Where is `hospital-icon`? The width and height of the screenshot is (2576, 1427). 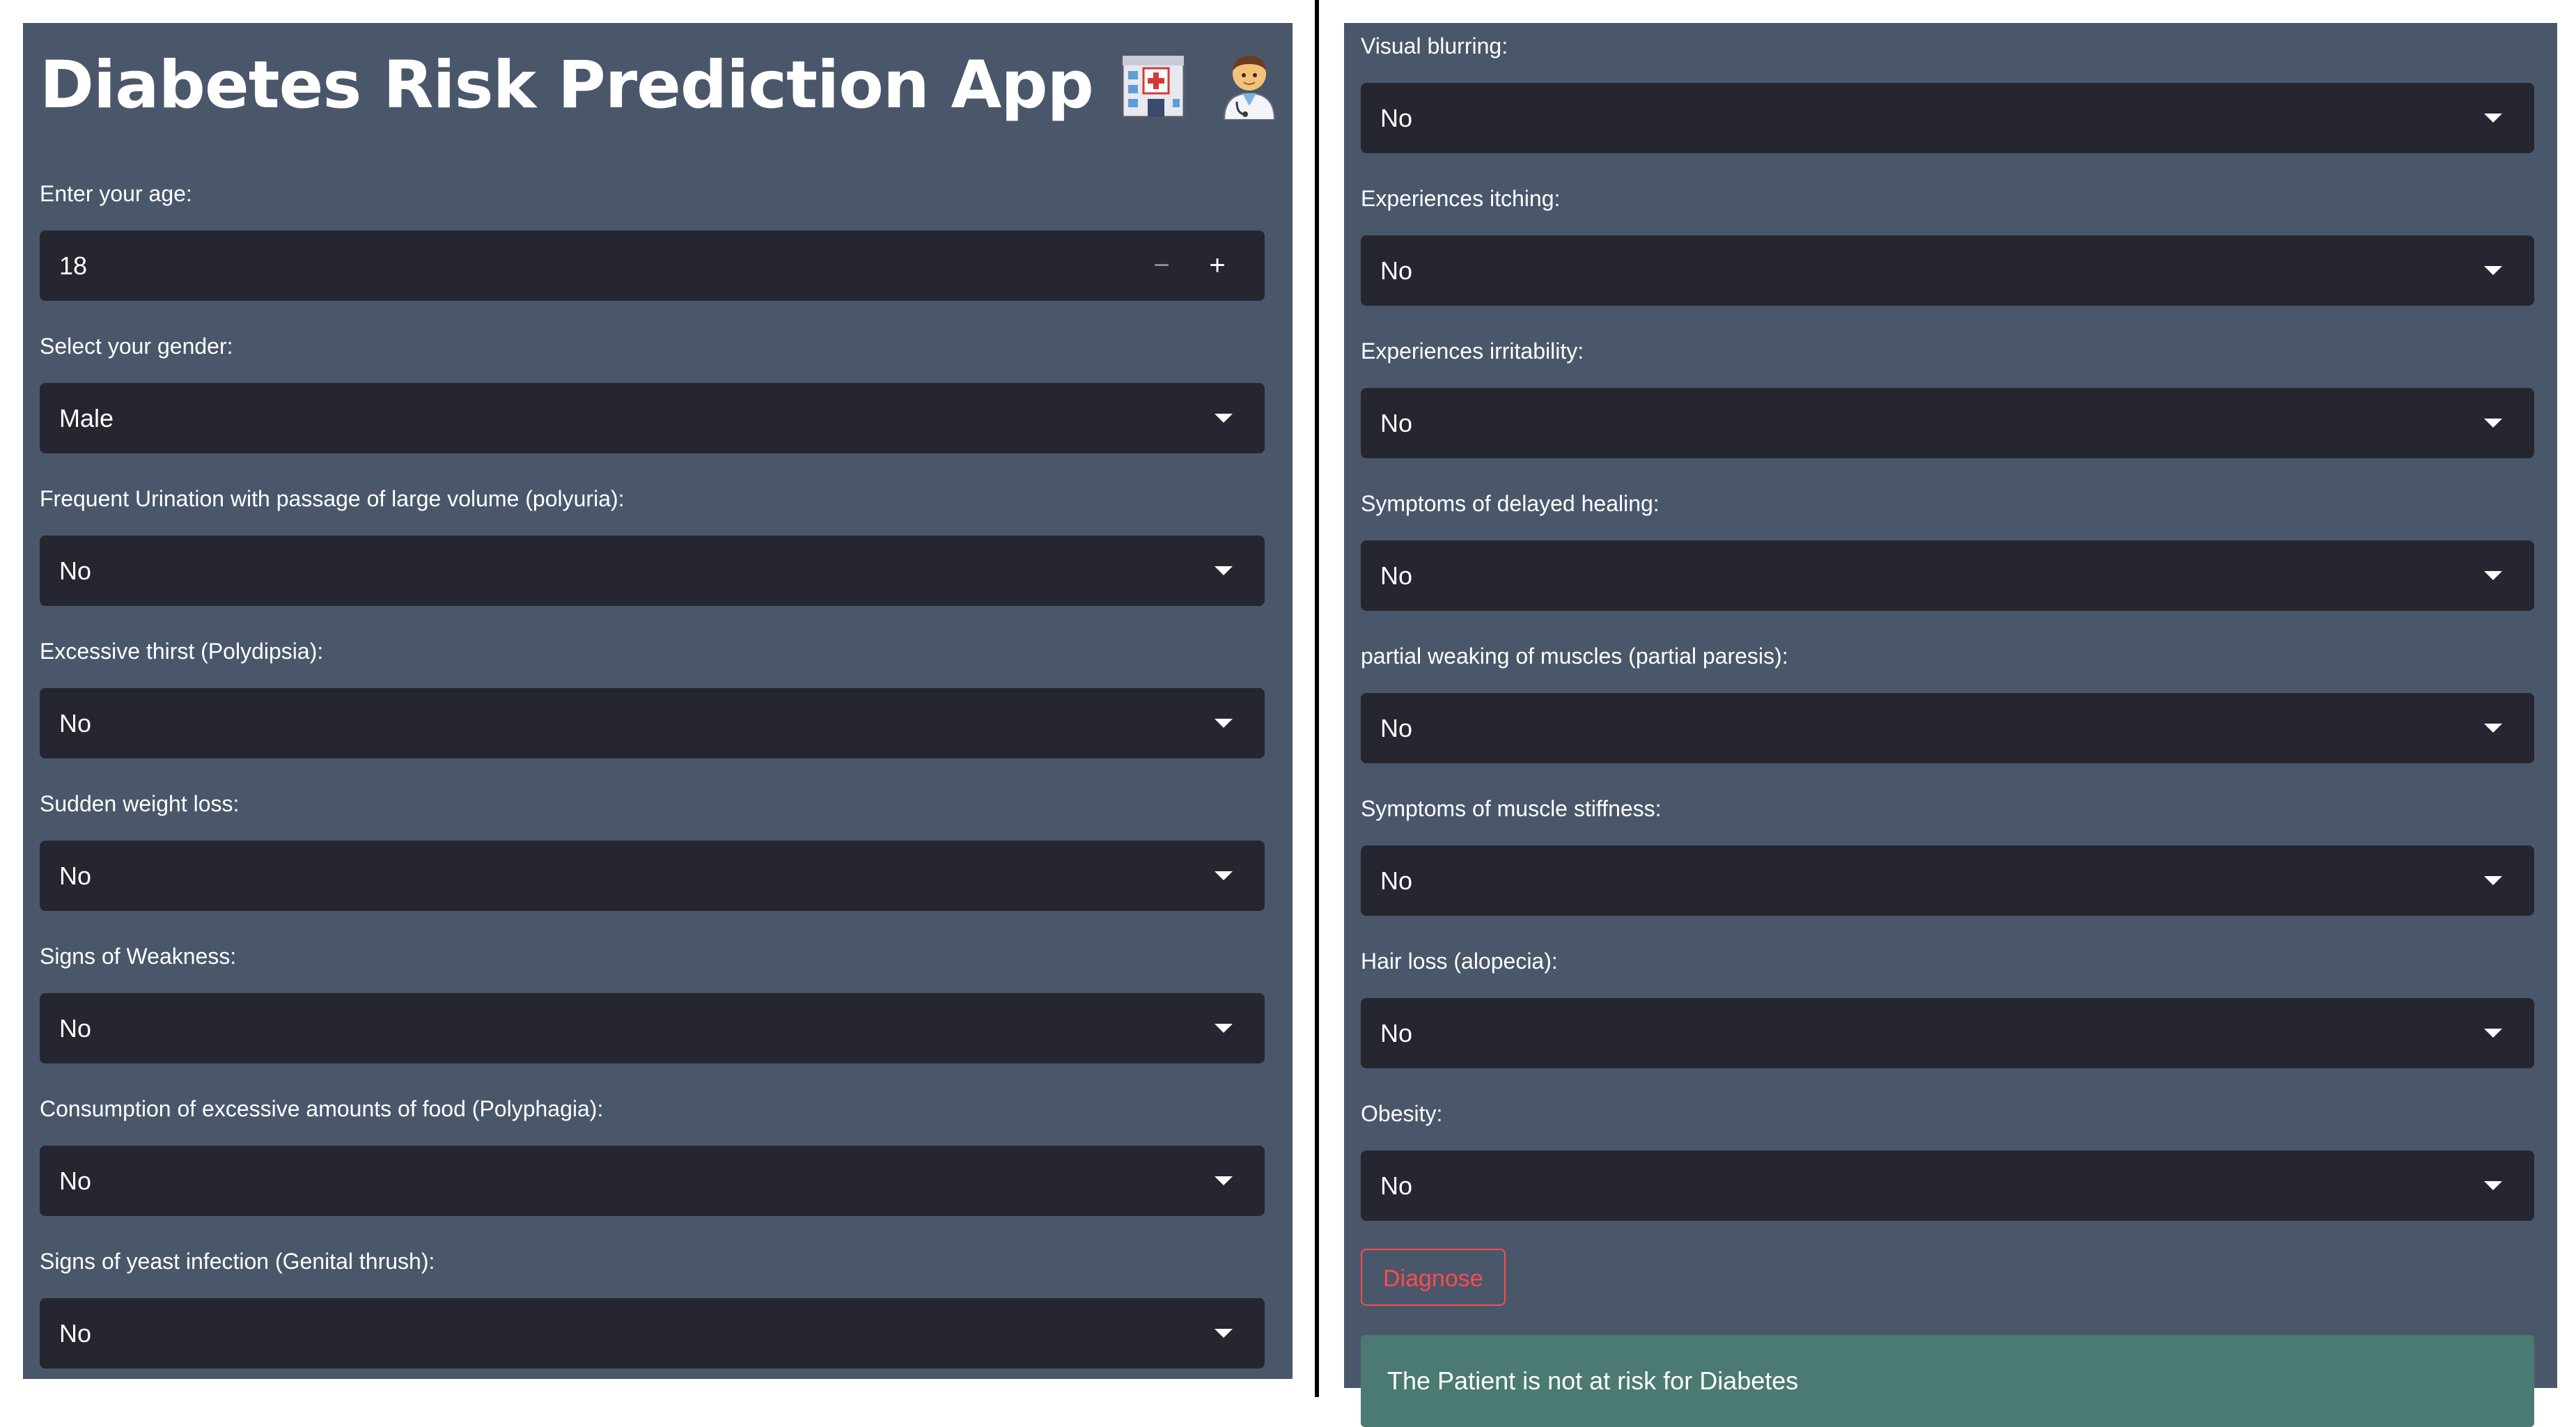 hospital-icon is located at coordinates (1153, 85).